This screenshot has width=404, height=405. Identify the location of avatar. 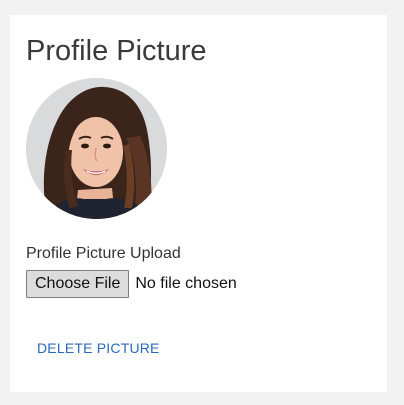
(96, 148).